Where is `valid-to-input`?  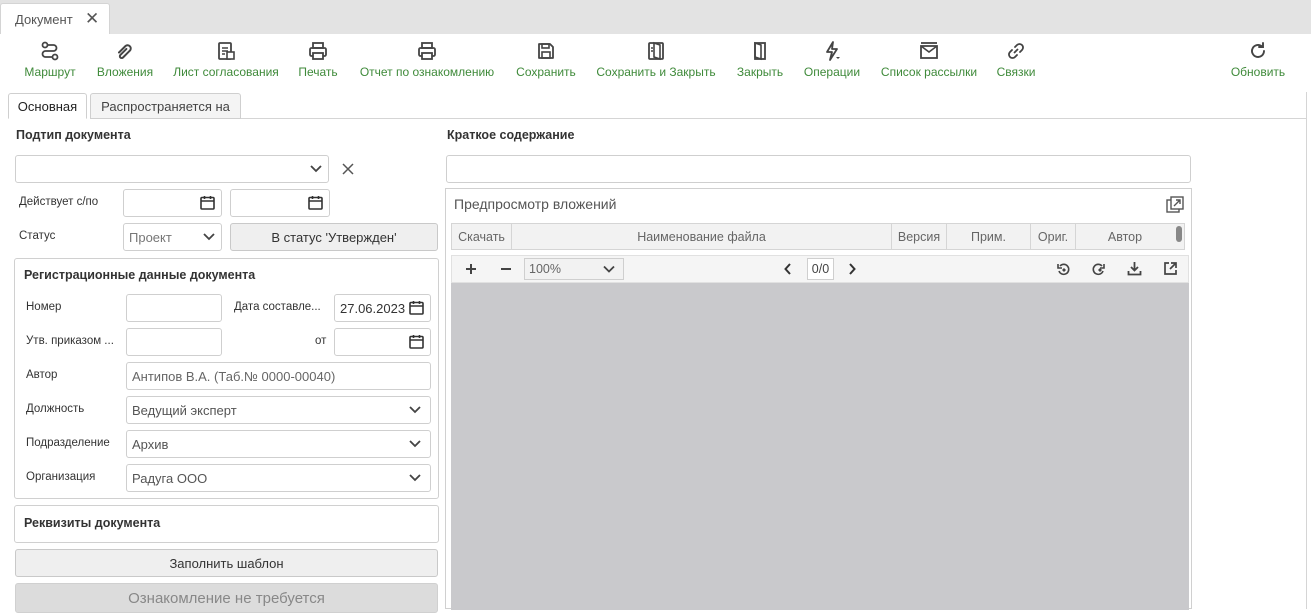 valid-to-input is located at coordinates (280, 203).